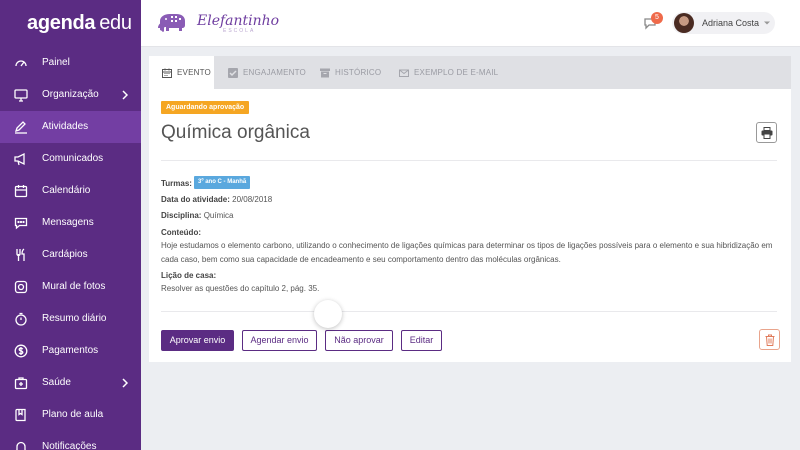  I want to click on school-name: Elefantinho, so click(238, 21).